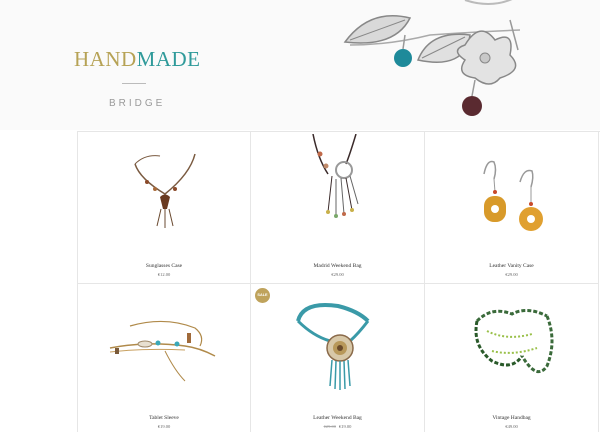 The width and height of the screenshot is (600, 432). I want to click on product-title: Tablet Sleeve, so click(164, 418).